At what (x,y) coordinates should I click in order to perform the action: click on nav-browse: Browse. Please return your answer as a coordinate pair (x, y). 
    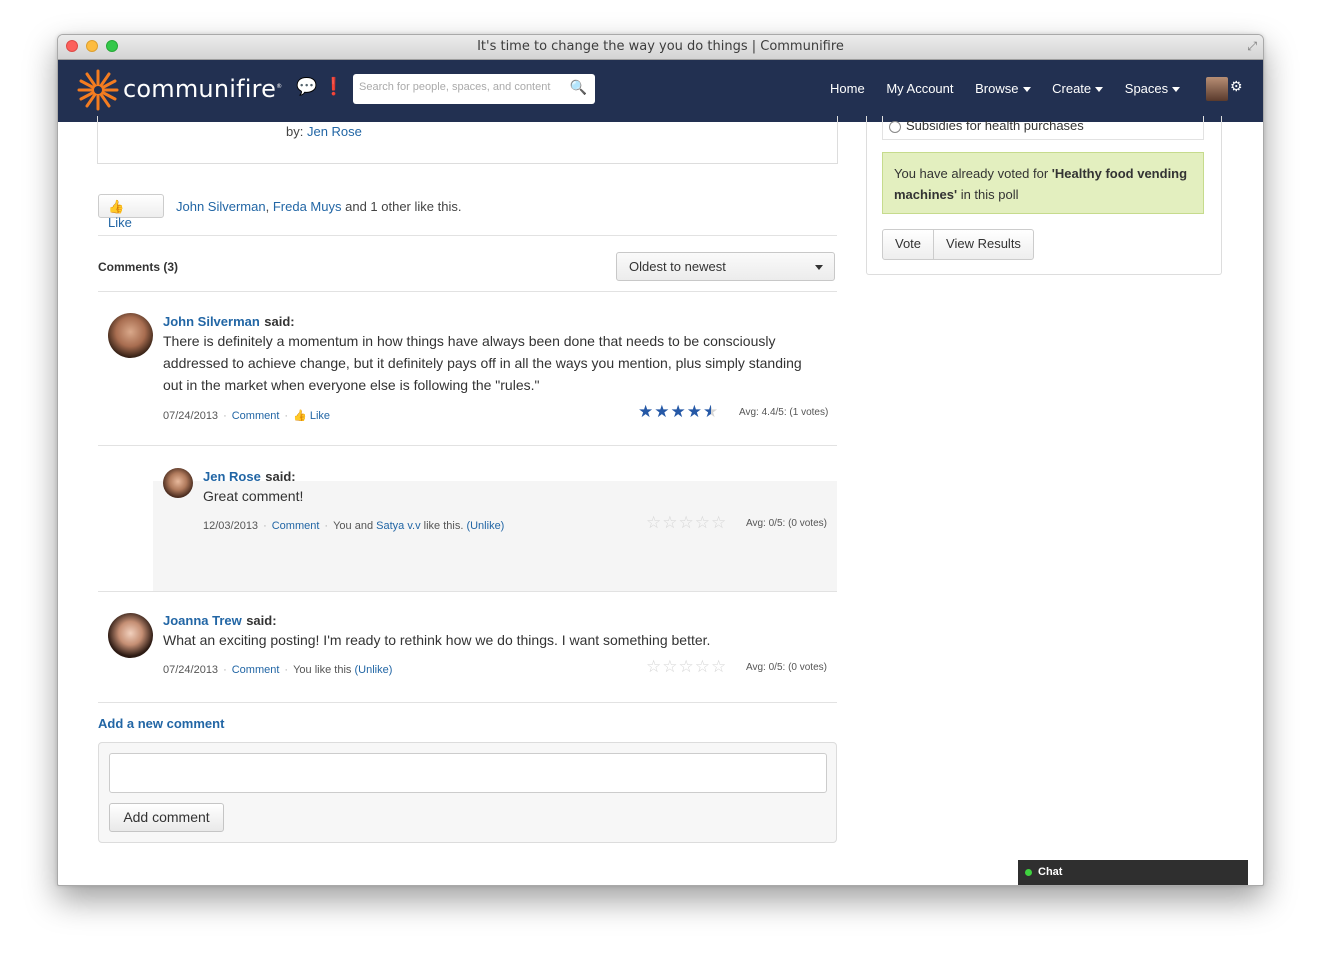
    Looking at the image, I should click on (1003, 88).